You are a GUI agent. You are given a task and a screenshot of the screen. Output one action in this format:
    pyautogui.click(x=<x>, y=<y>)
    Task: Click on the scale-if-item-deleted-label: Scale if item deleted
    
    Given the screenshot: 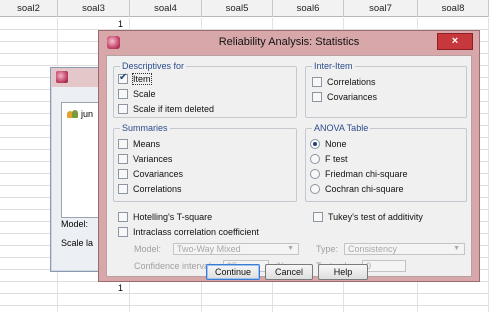 What is the action you would take?
    pyautogui.click(x=174, y=109)
    